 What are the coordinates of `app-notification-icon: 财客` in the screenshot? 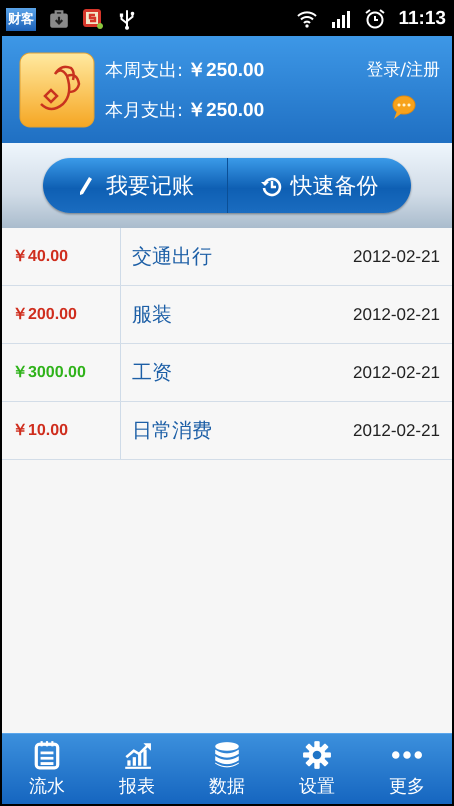 It's located at (21, 19).